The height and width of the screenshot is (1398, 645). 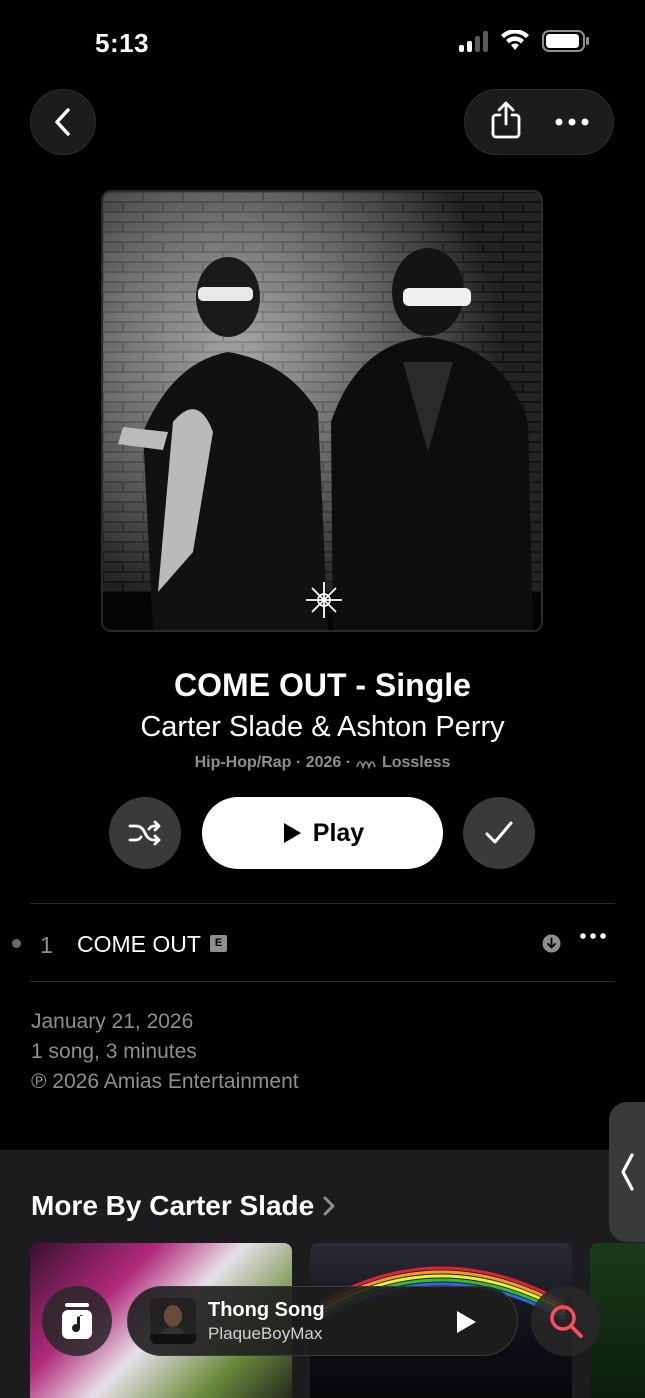 I want to click on play-label: Play, so click(x=338, y=832).